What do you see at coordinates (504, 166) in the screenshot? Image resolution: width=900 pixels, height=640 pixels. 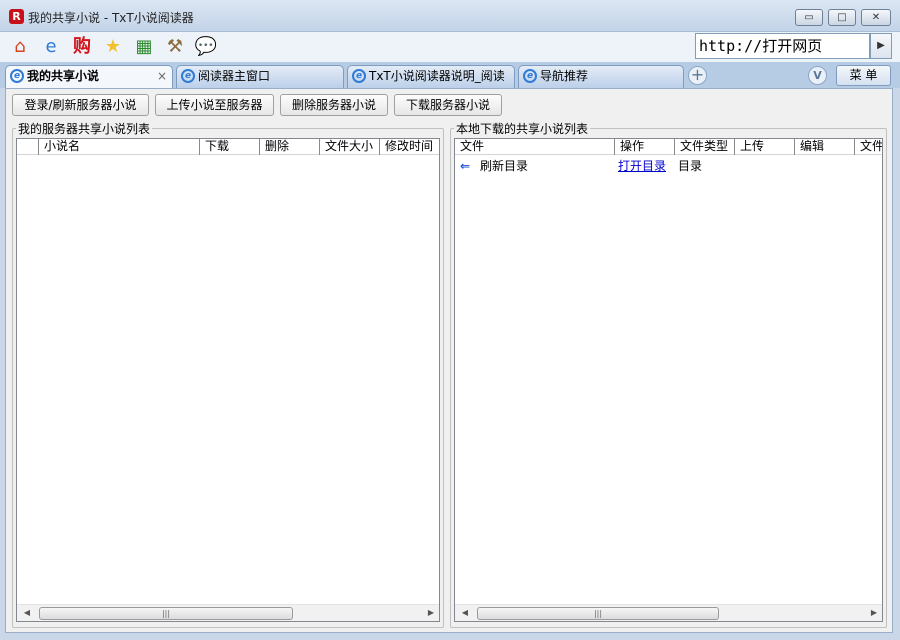 I see `refresh-directory-label: 刷新目录` at bounding box center [504, 166].